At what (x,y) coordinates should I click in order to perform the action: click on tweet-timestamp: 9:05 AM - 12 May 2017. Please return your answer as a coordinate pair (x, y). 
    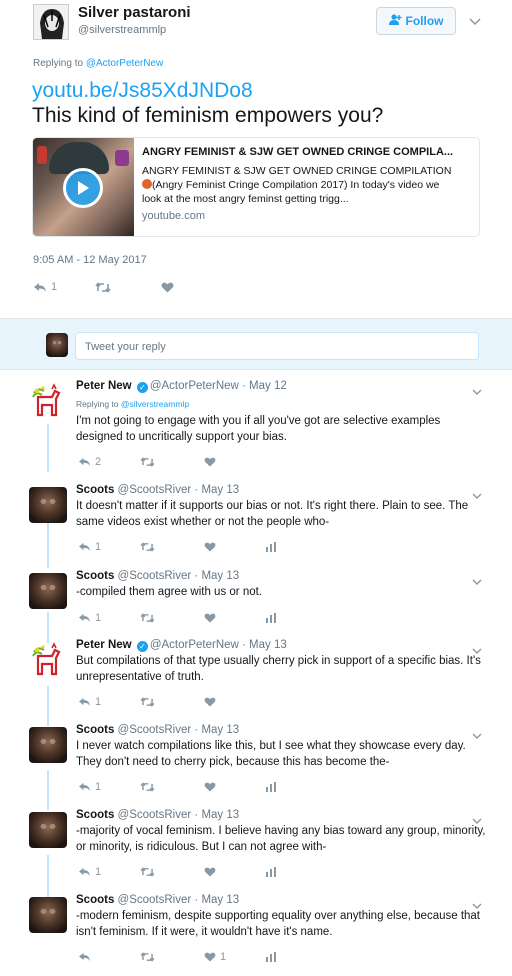
    Looking at the image, I should click on (90, 260).